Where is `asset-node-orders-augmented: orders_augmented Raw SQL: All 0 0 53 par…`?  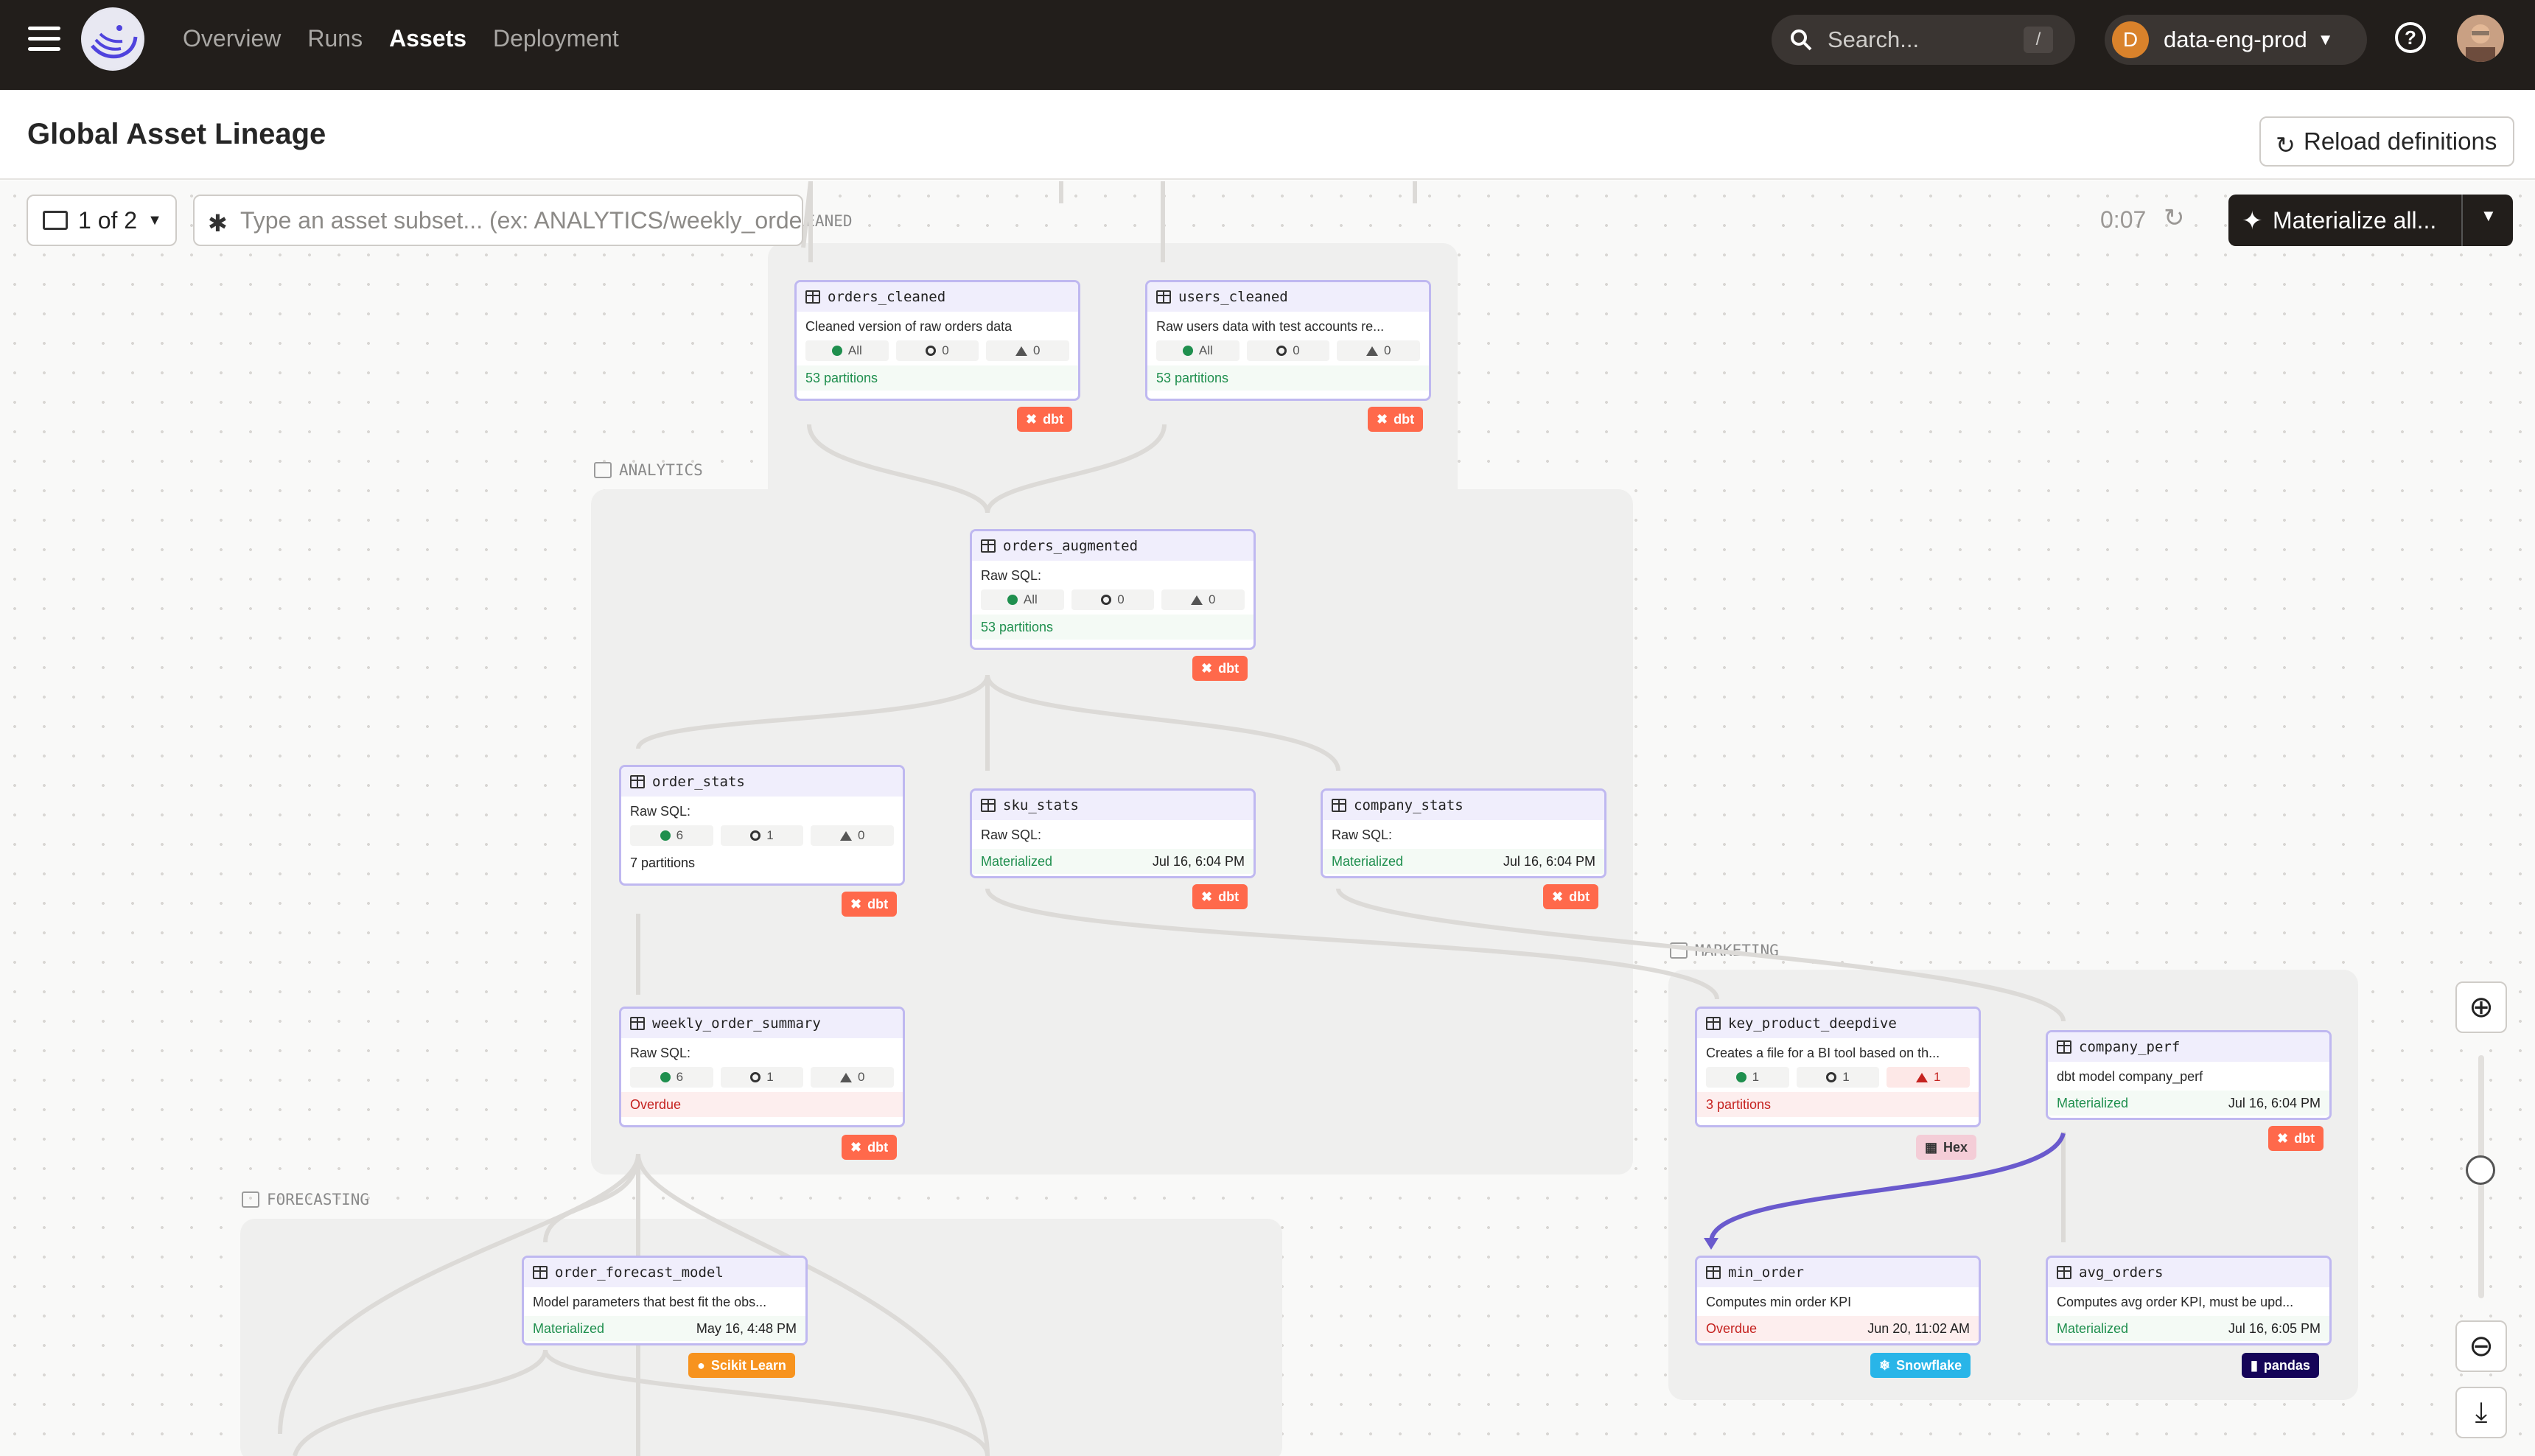
asset-node-orders-augmented: orders_augmented Raw SQL: All 0 0 53 par… is located at coordinates (1113, 589).